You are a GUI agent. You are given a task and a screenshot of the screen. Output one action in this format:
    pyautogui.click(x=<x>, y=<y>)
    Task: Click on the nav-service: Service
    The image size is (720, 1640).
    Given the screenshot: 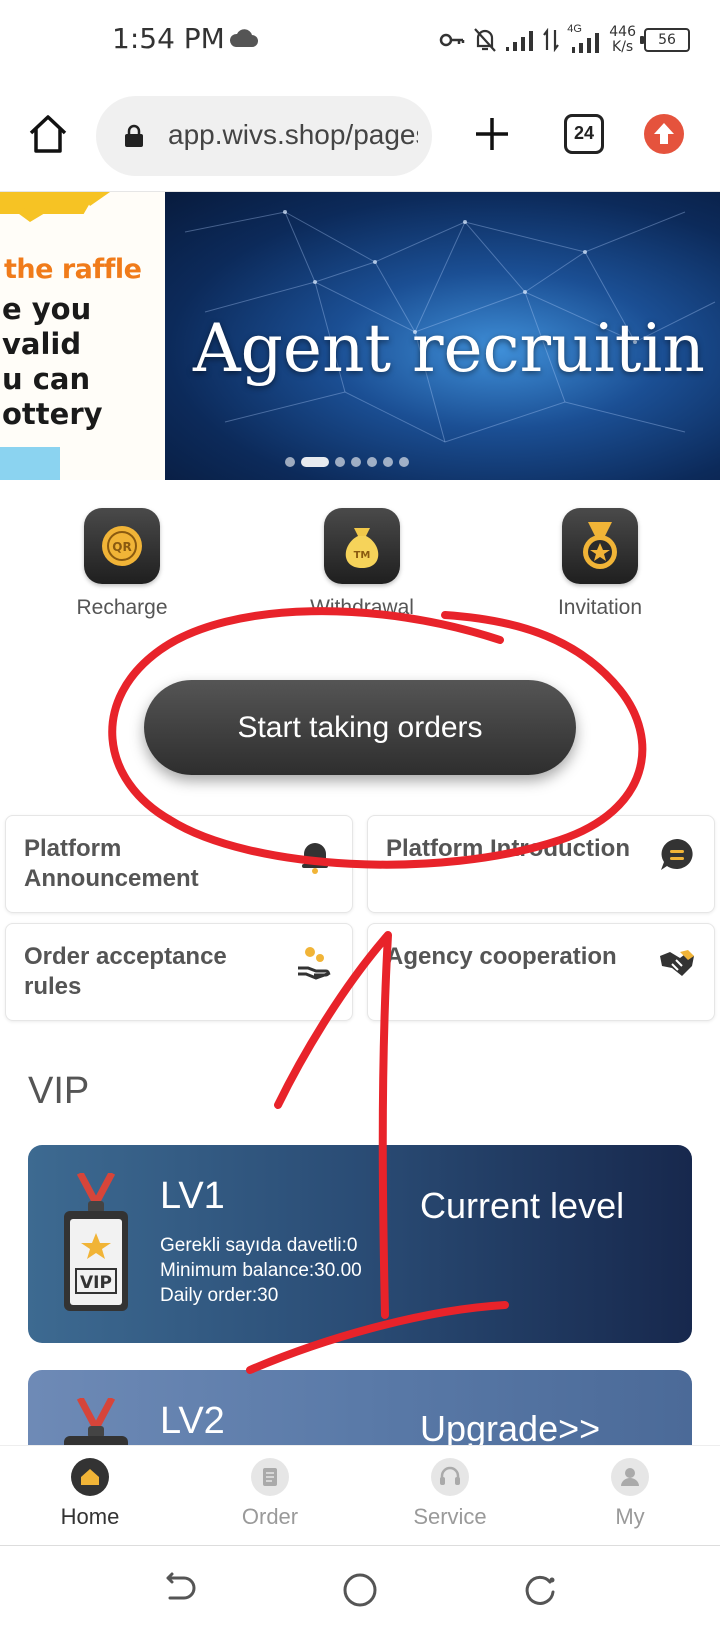 What is the action you would take?
    pyautogui.click(x=450, y=1494)
    